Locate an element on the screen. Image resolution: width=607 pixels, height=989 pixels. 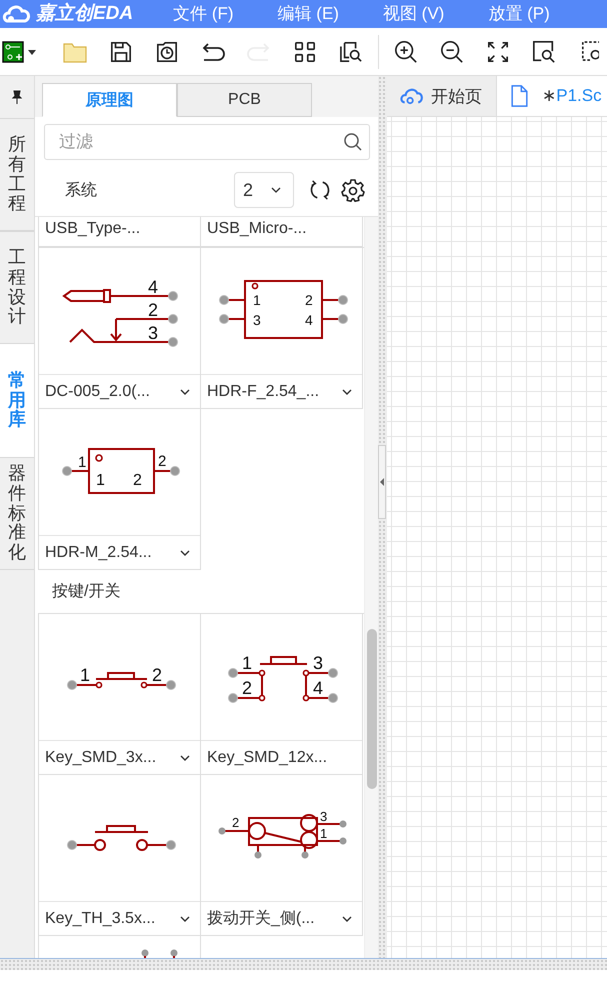
document-search-icon is located at coordinates (351, 51).